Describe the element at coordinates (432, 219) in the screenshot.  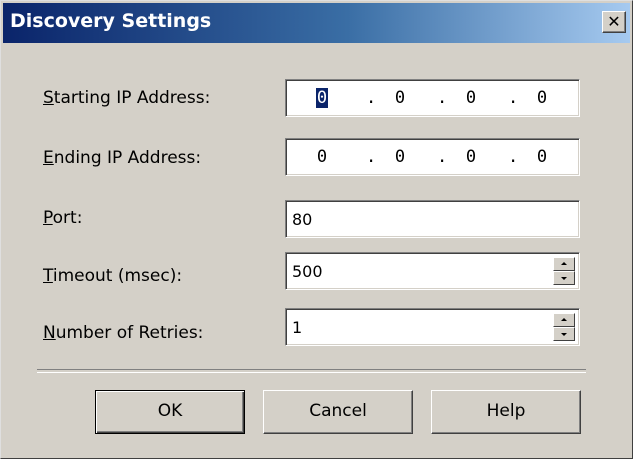
I see `port-input: 80` at that location.